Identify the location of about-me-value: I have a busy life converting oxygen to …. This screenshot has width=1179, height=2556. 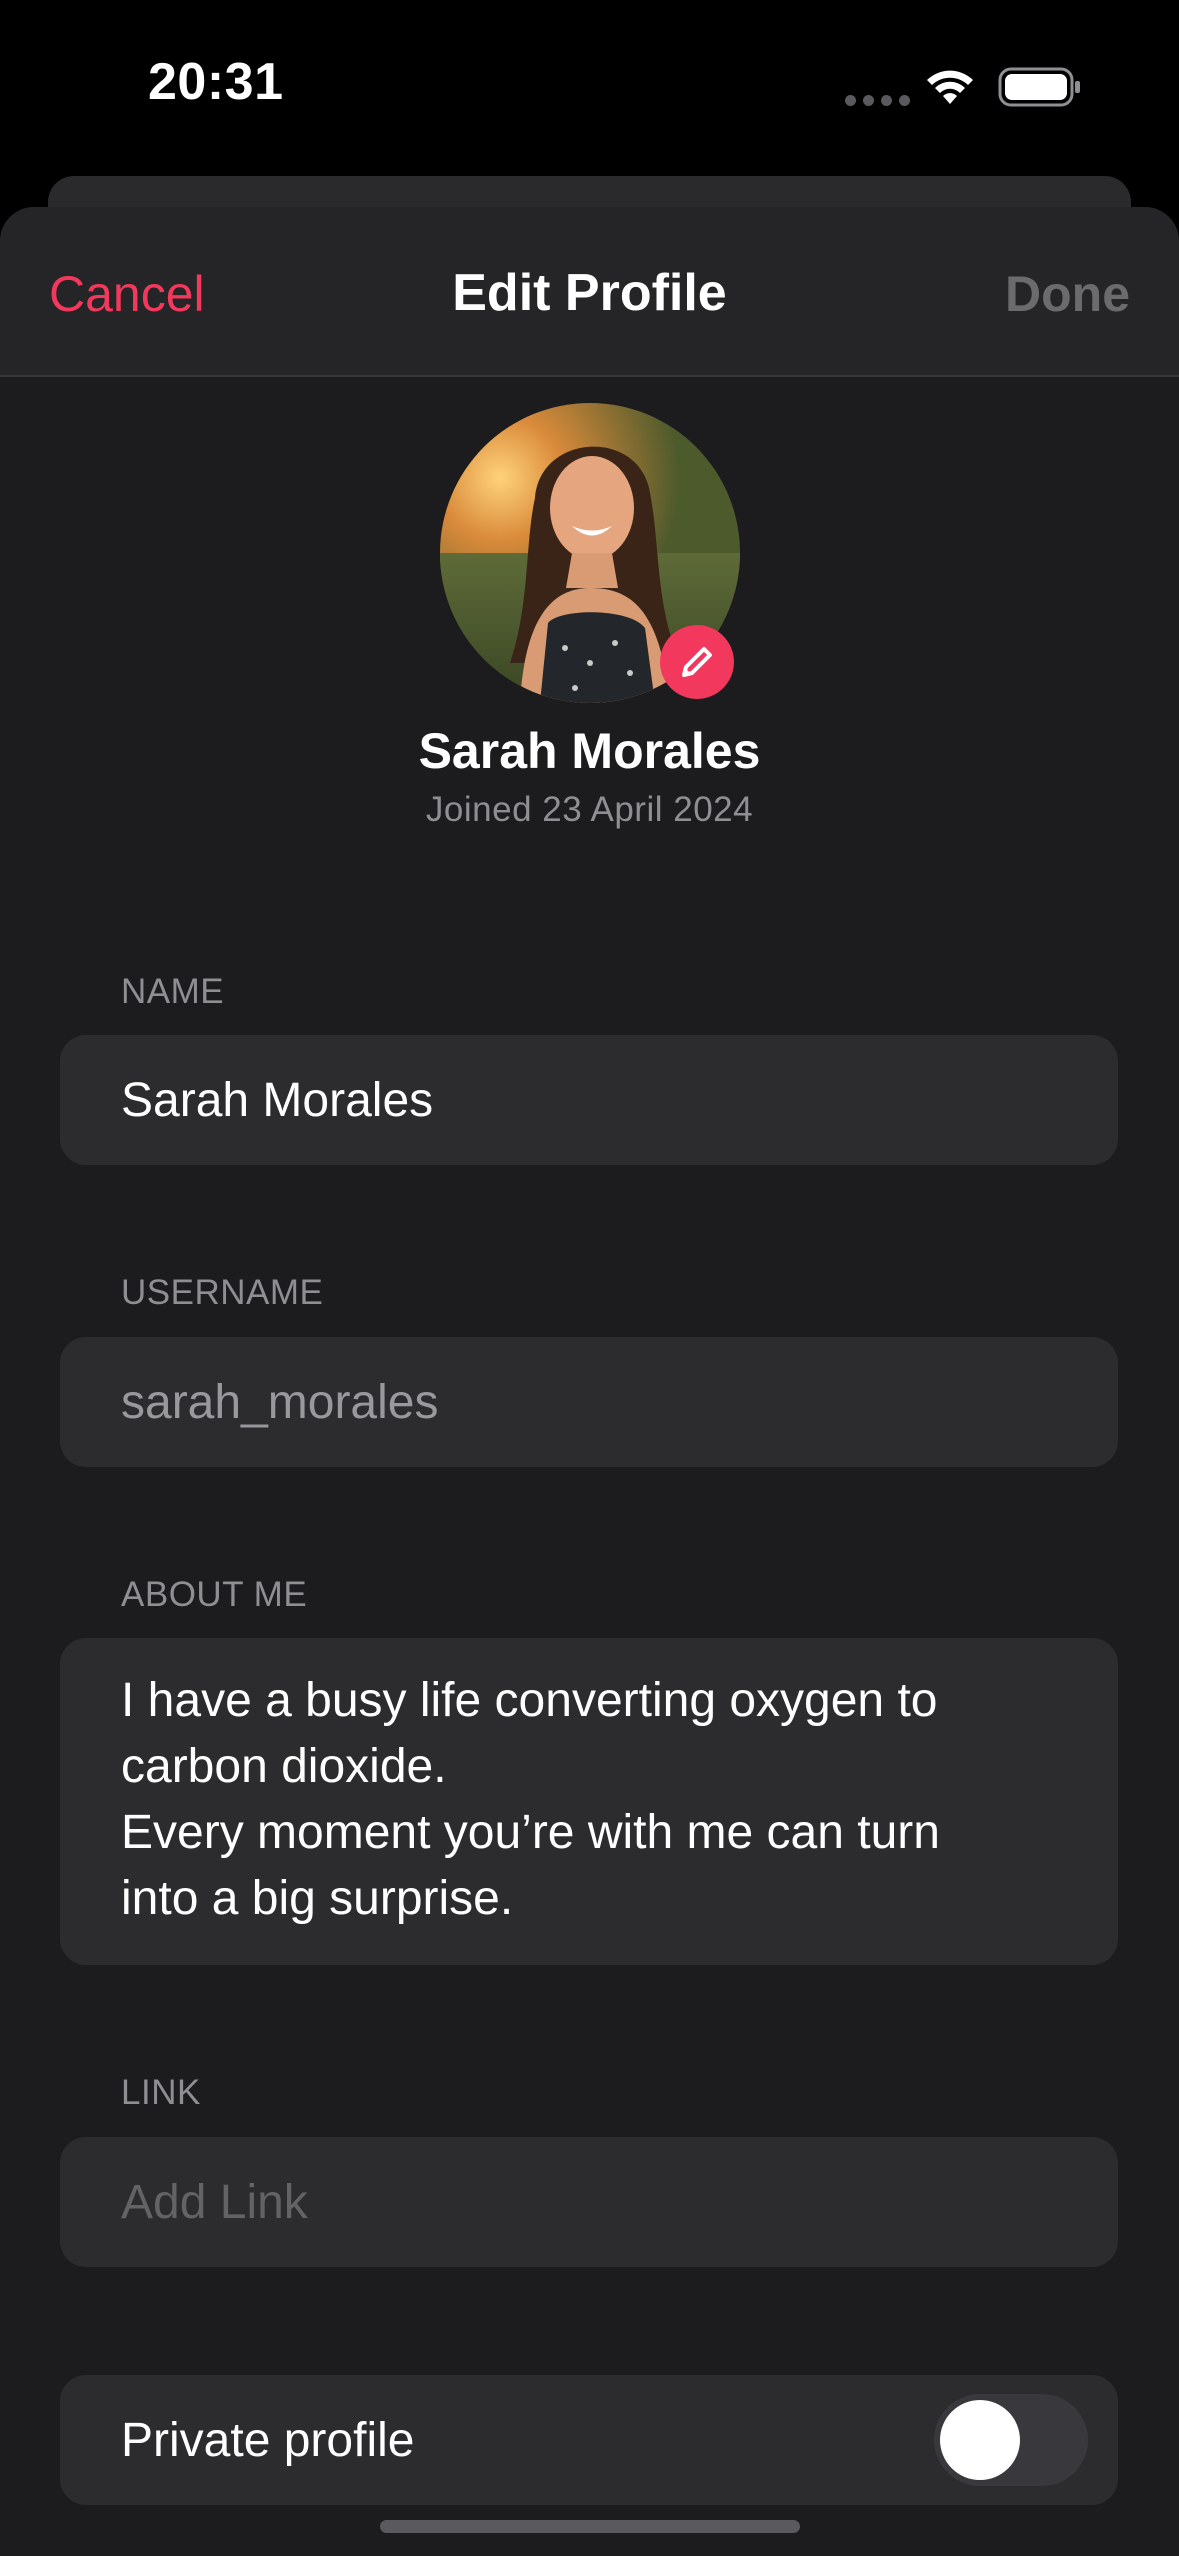
(530, 1799).